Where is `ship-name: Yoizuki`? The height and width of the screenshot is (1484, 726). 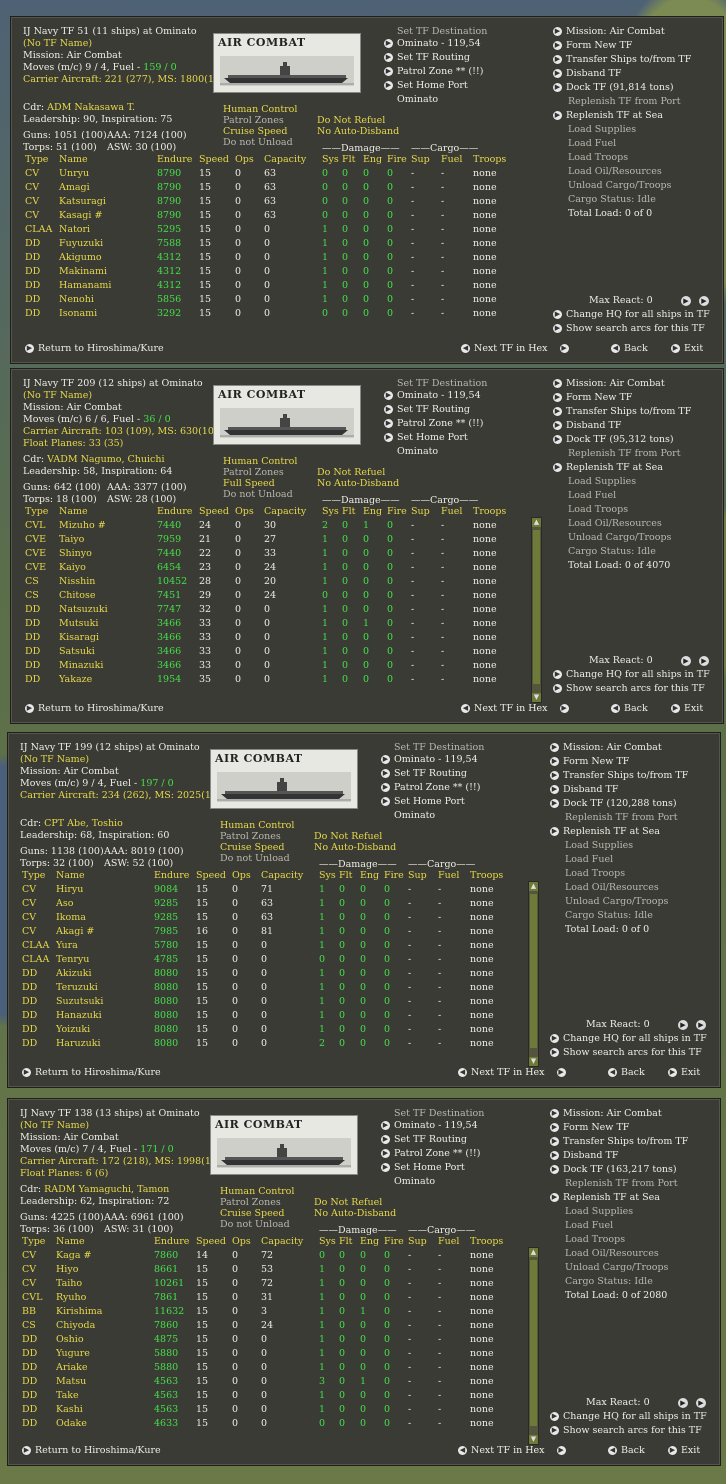
ship-name: Yoizuki is located at coordinates (73, 1030).